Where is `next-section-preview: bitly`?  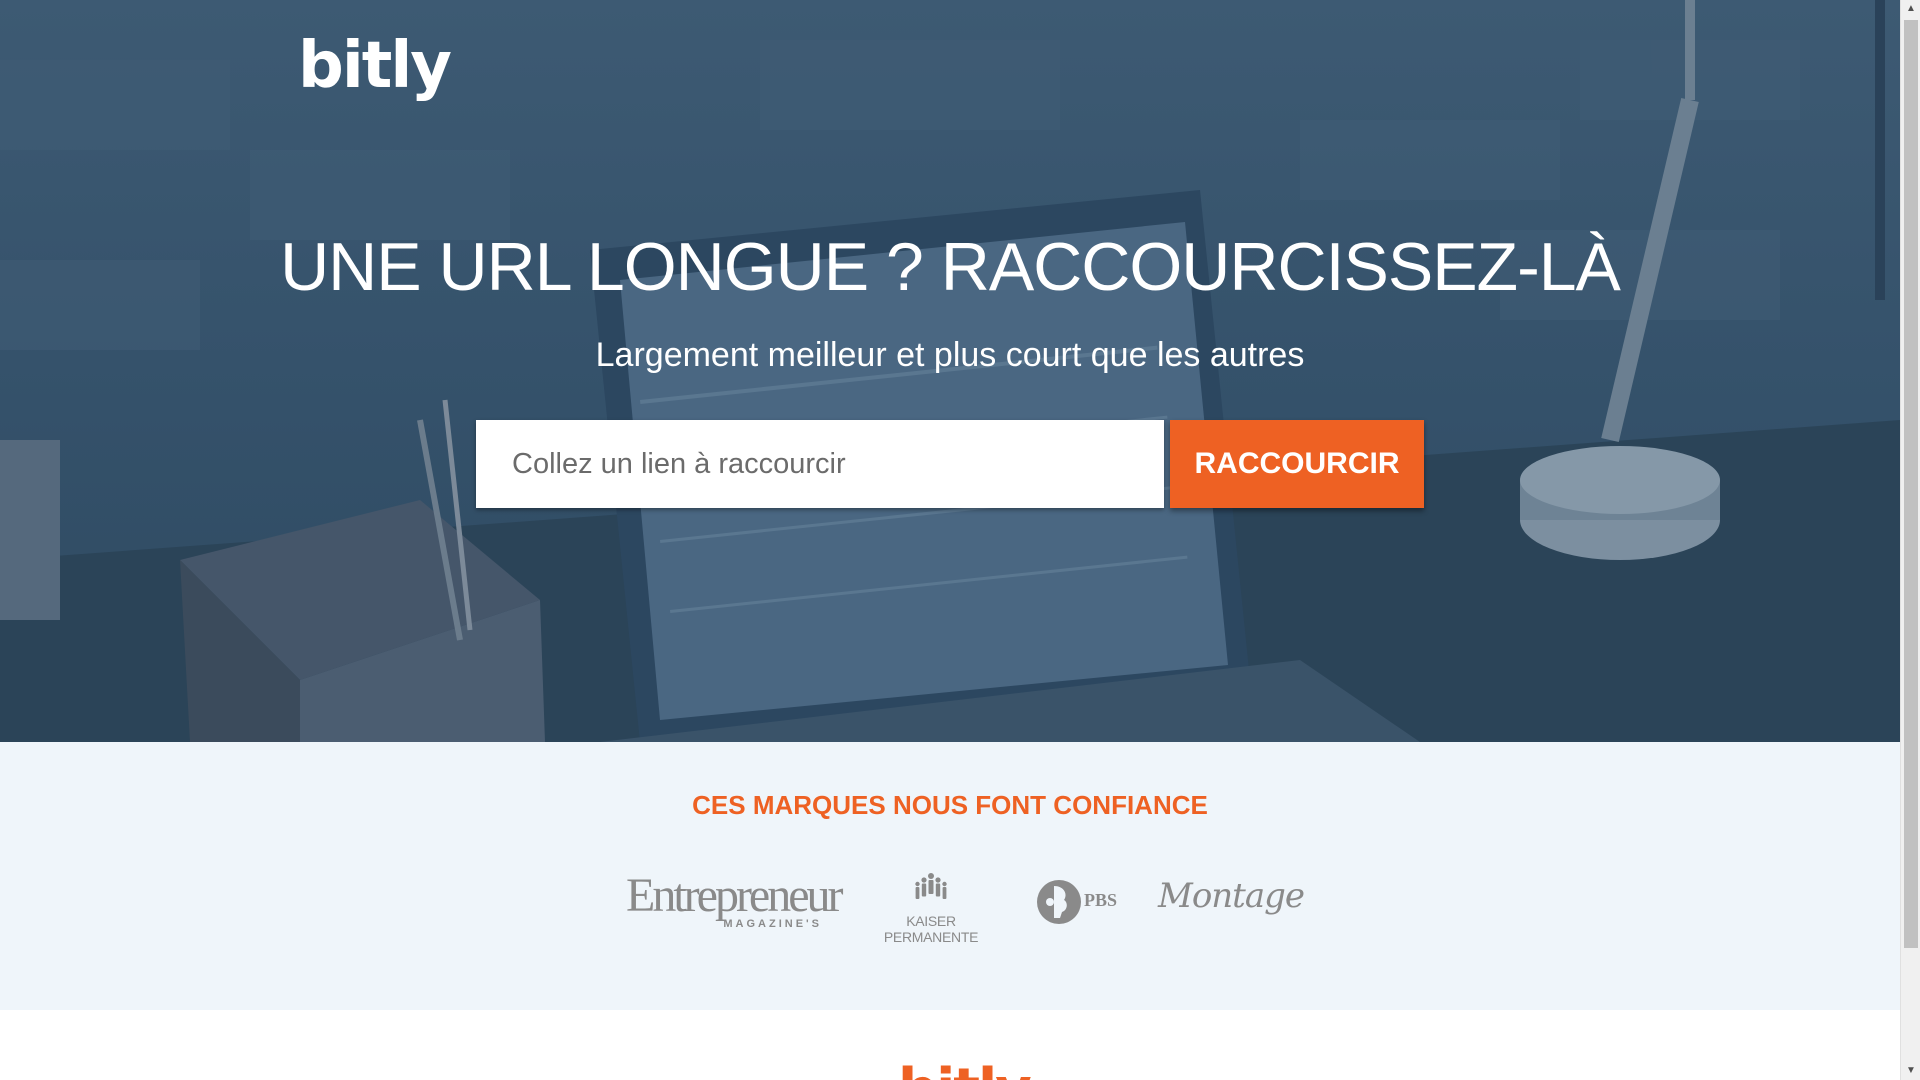
next-section-preview: bitly is located at coordinates (950, 1045).